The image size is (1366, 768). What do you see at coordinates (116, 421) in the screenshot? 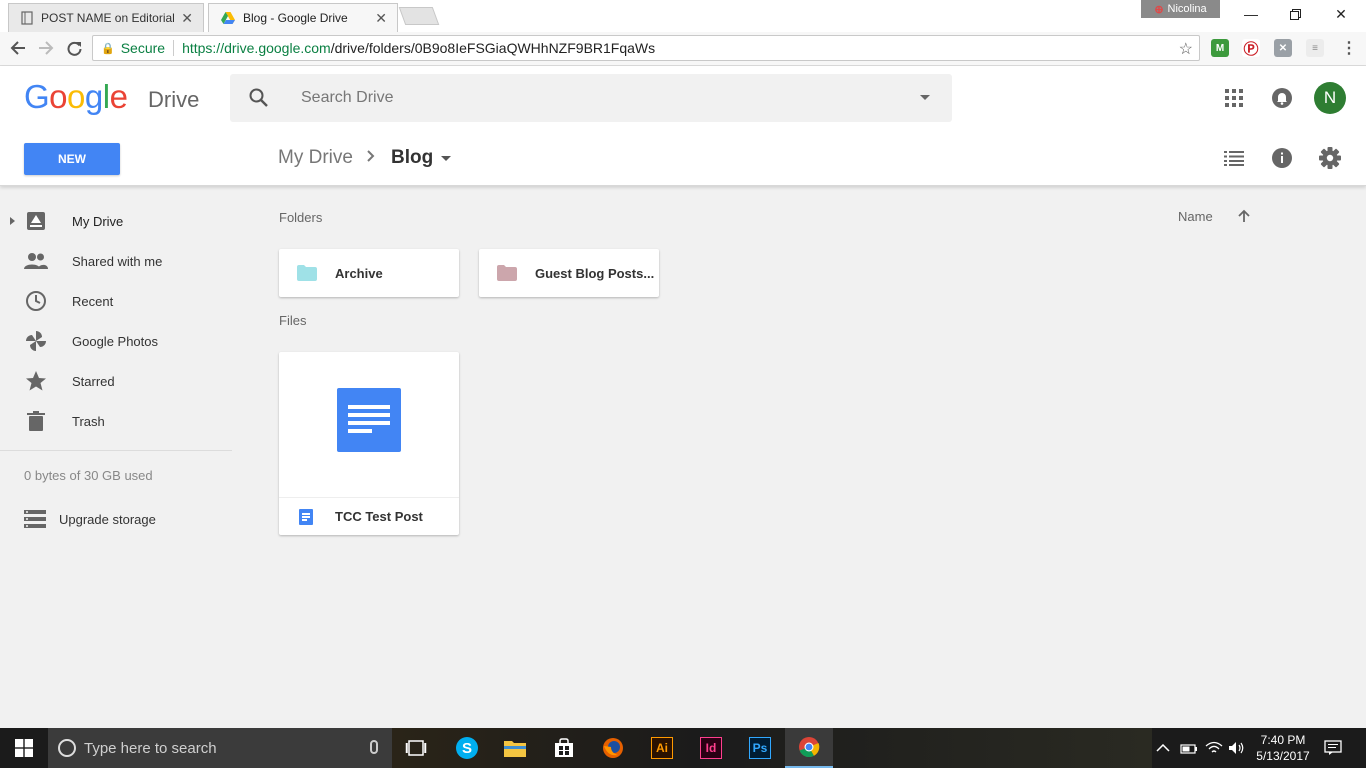
I see `sidebar-item-trash: Trash` at bounding box center [116, 421].